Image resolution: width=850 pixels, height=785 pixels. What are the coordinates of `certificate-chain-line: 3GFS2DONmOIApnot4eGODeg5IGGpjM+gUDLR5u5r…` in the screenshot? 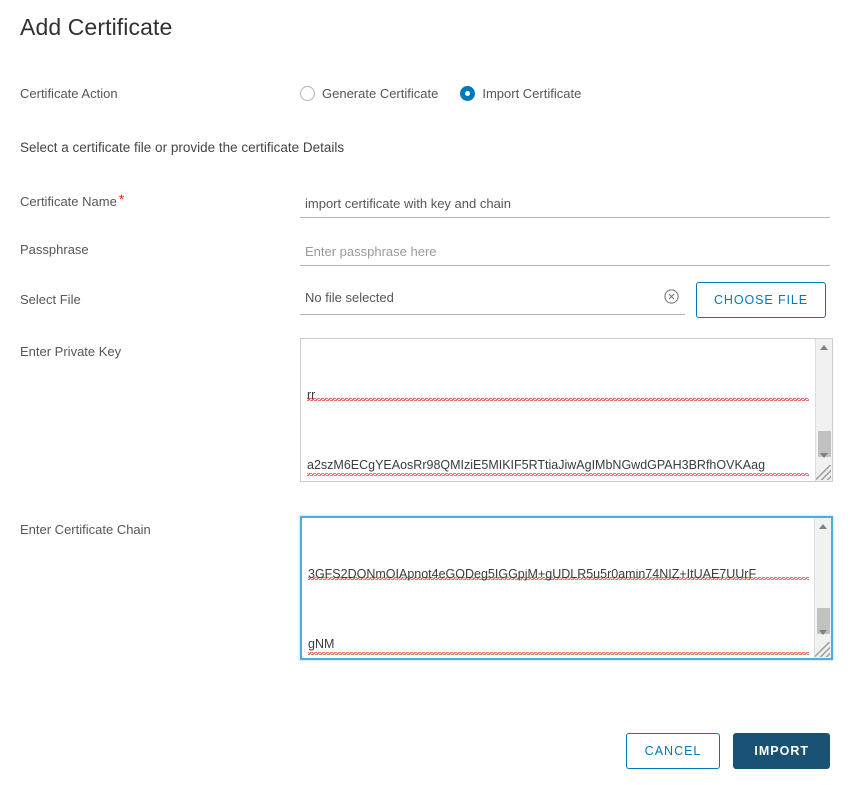 It's located at (558, 575).